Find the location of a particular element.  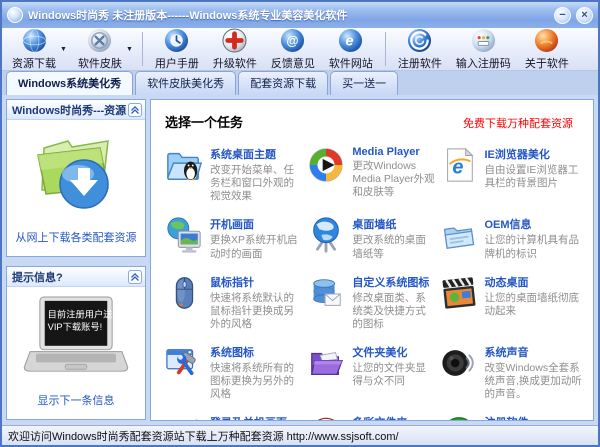

boot-screen-icon is located at coordinates (184, 235).